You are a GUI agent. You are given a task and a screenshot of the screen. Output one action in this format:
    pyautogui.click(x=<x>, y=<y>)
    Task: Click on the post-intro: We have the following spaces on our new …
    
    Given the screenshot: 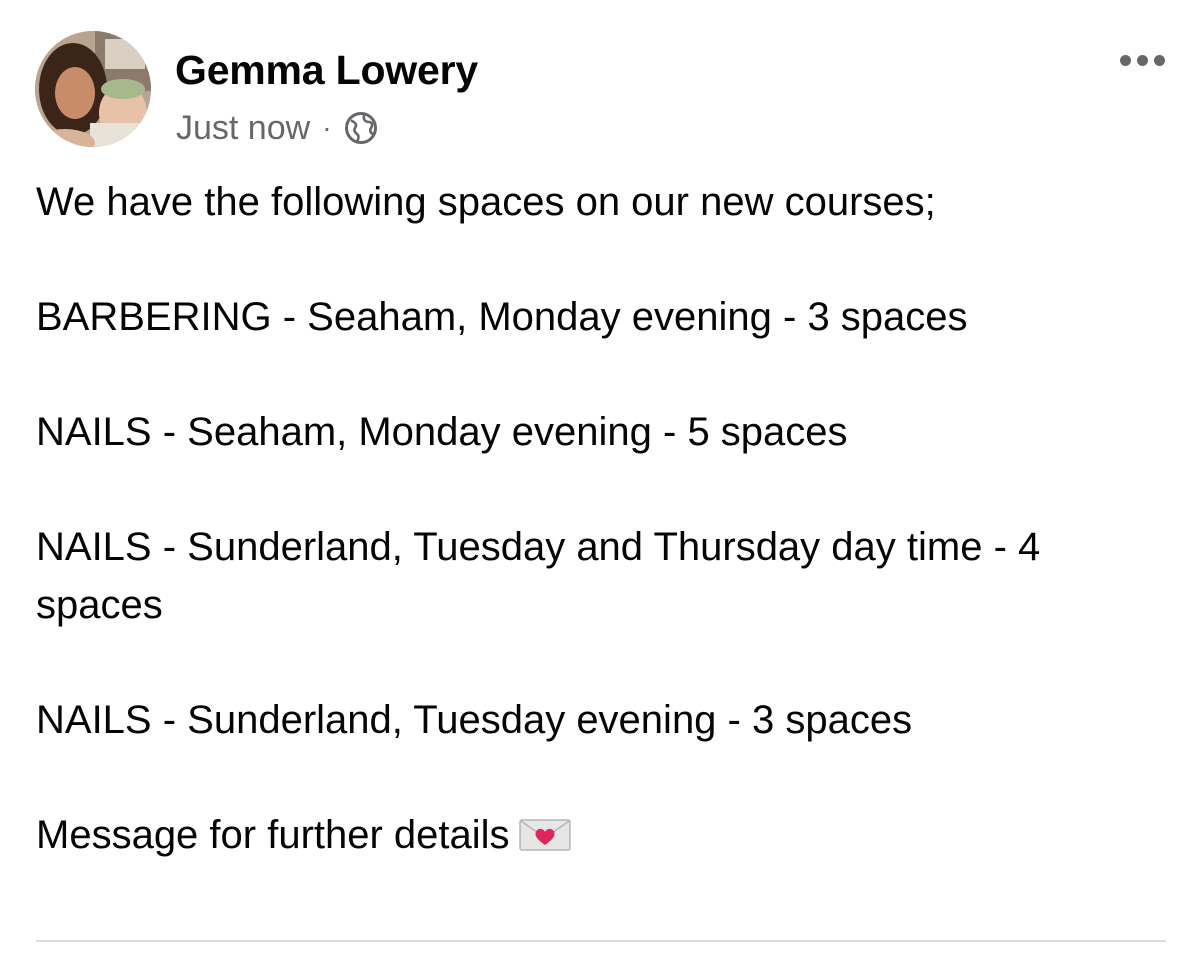 What is the action you would take?
    pyautogui.click(x=486, y=202)
    